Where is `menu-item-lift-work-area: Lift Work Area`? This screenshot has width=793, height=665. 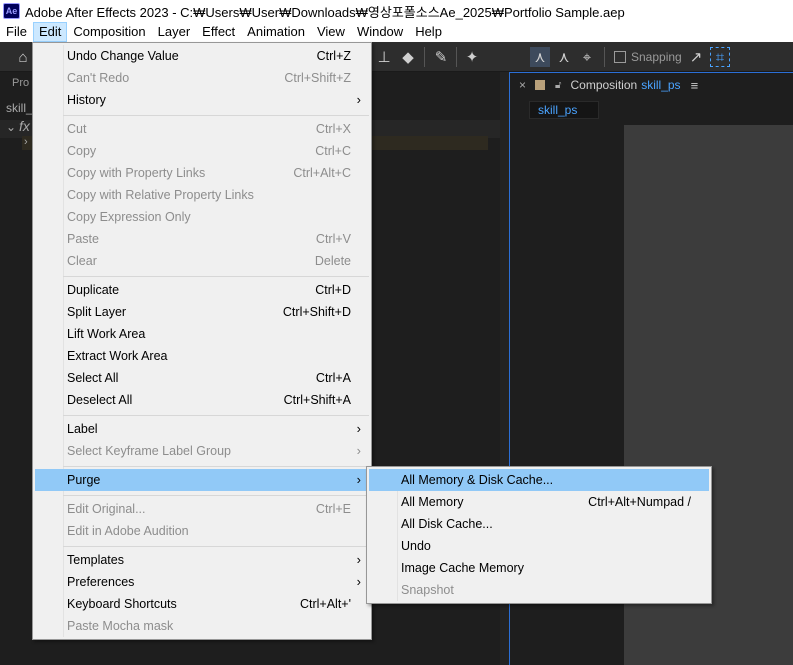
menu-item-lift-work-area: Lift Work Area is located at coordinates (202, 334).